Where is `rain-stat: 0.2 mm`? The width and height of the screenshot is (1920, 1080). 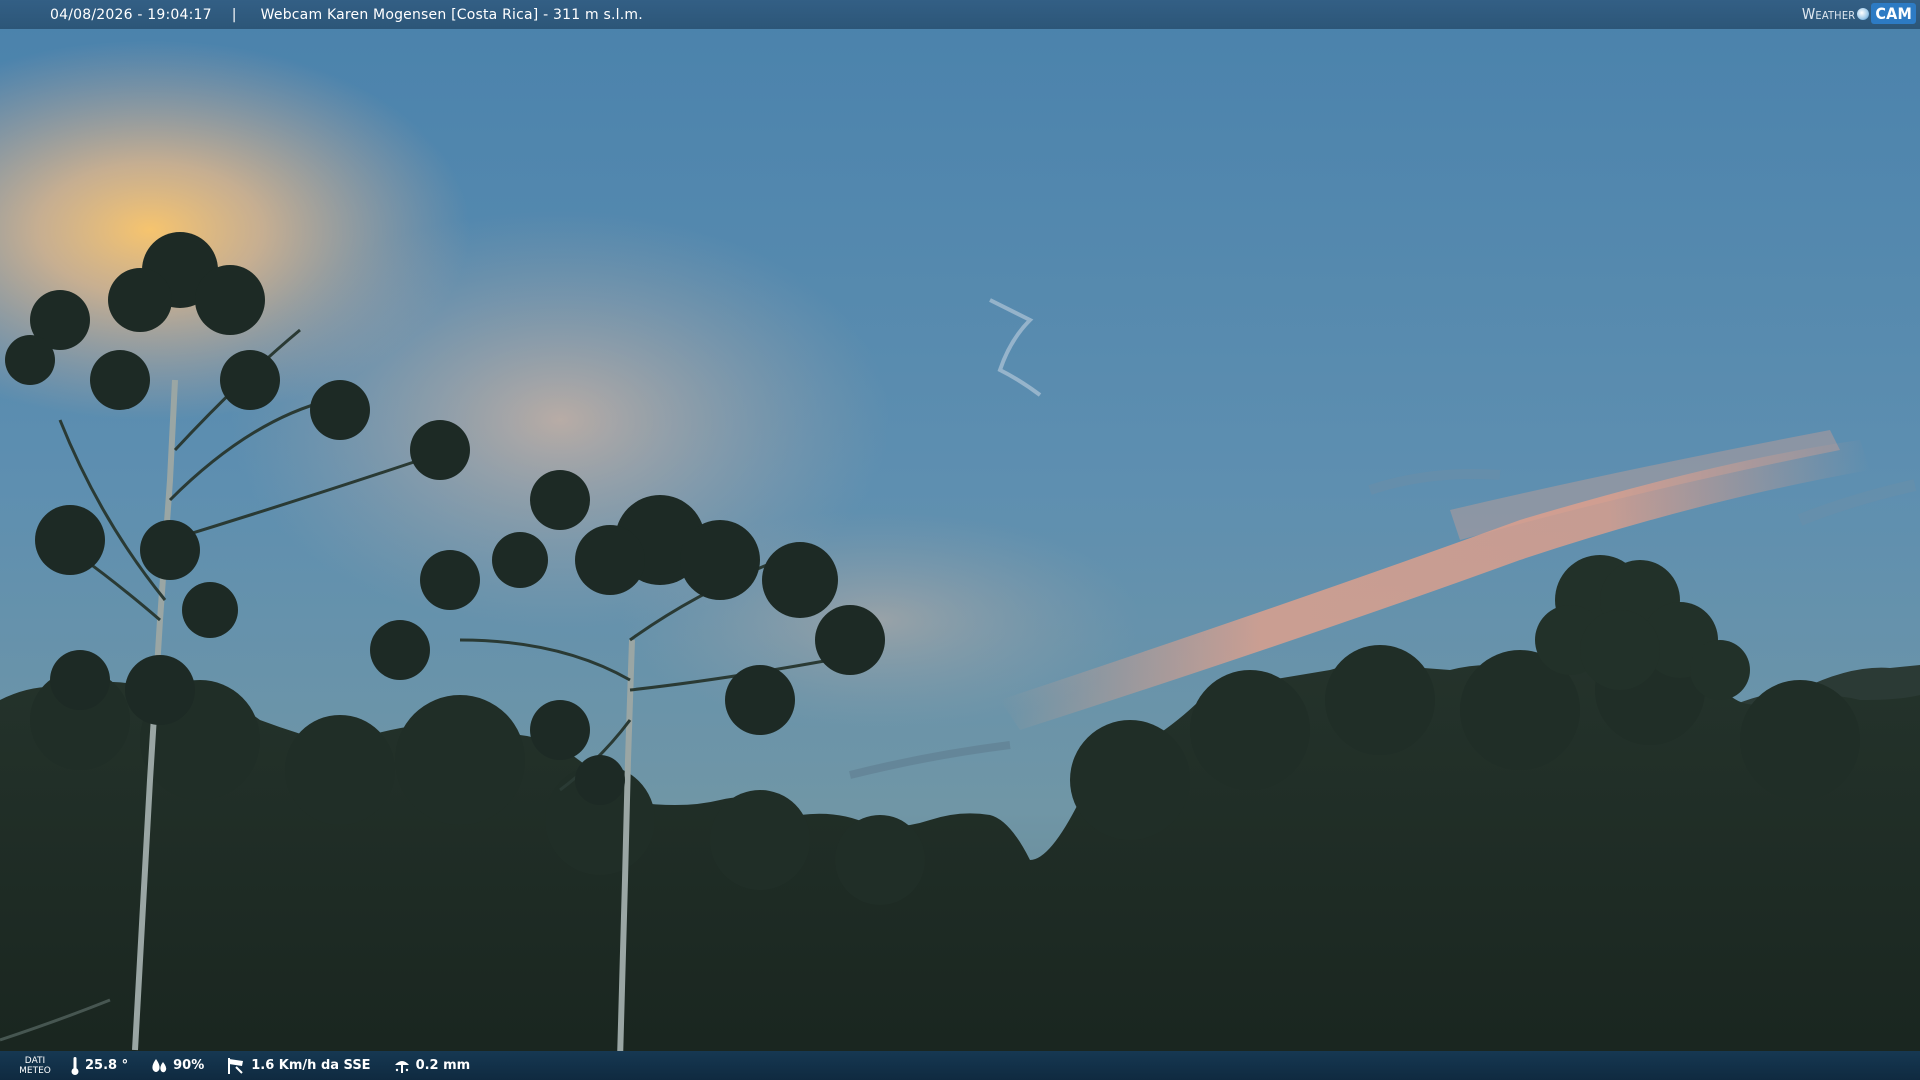 rain-stat: 0.2 mm is located at coordinates (432, 1066).